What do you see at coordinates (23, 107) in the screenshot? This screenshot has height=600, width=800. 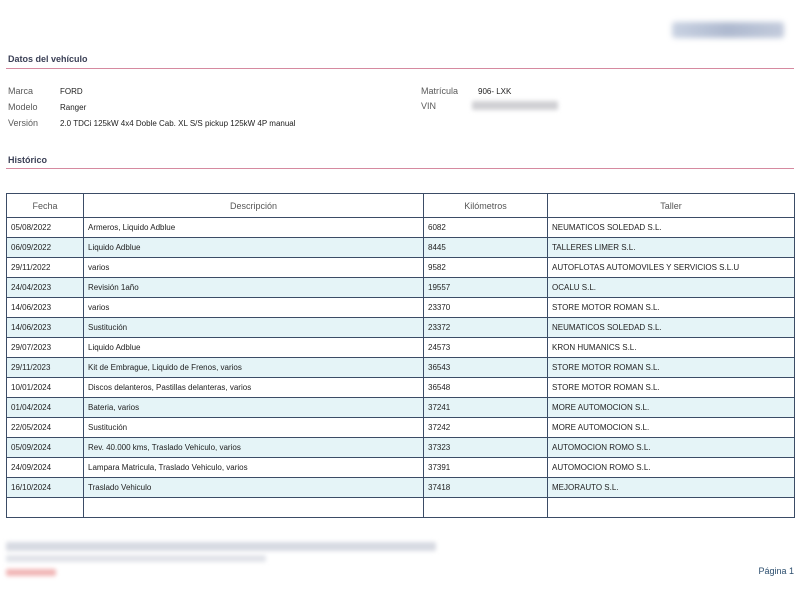 I see `modelo-label: Modelo` at bounding box center [23, 107].